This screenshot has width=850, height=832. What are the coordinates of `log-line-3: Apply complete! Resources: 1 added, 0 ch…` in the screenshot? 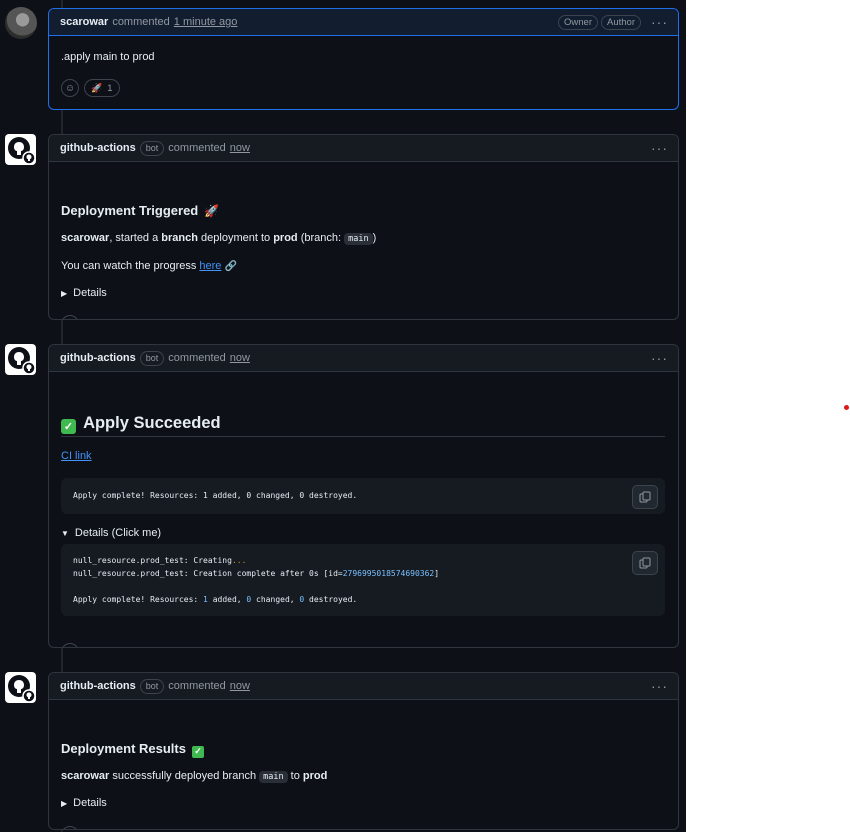 It's located at (256, 599).